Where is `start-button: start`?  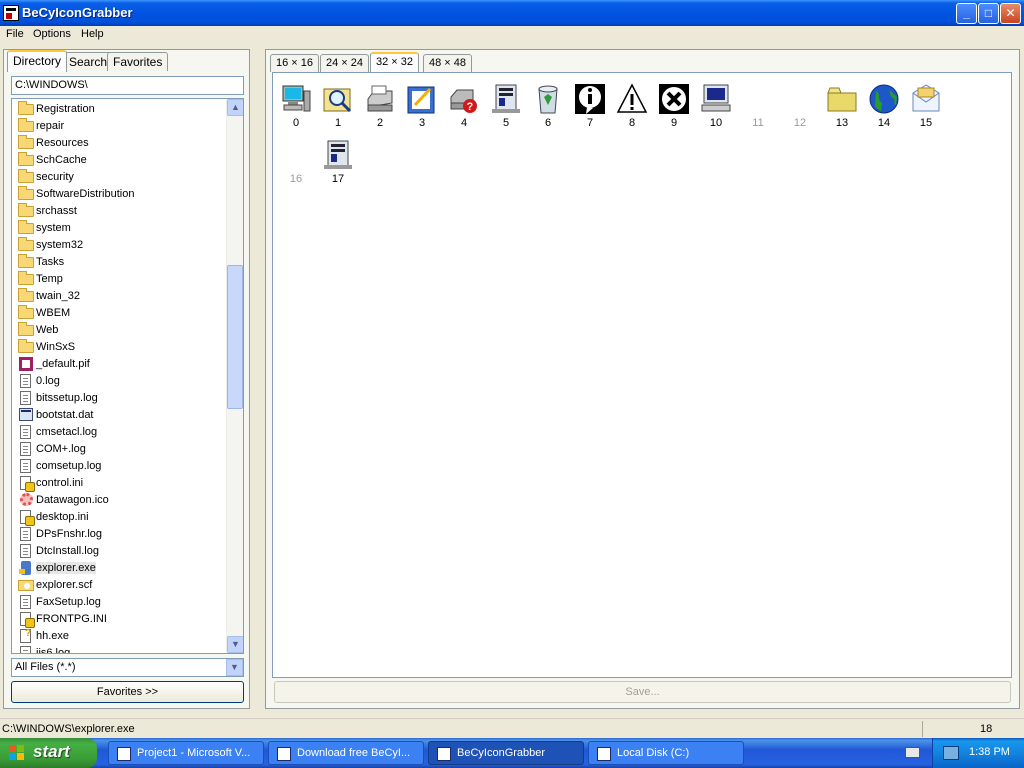
start-button: start is located at coordinates (48, 753).